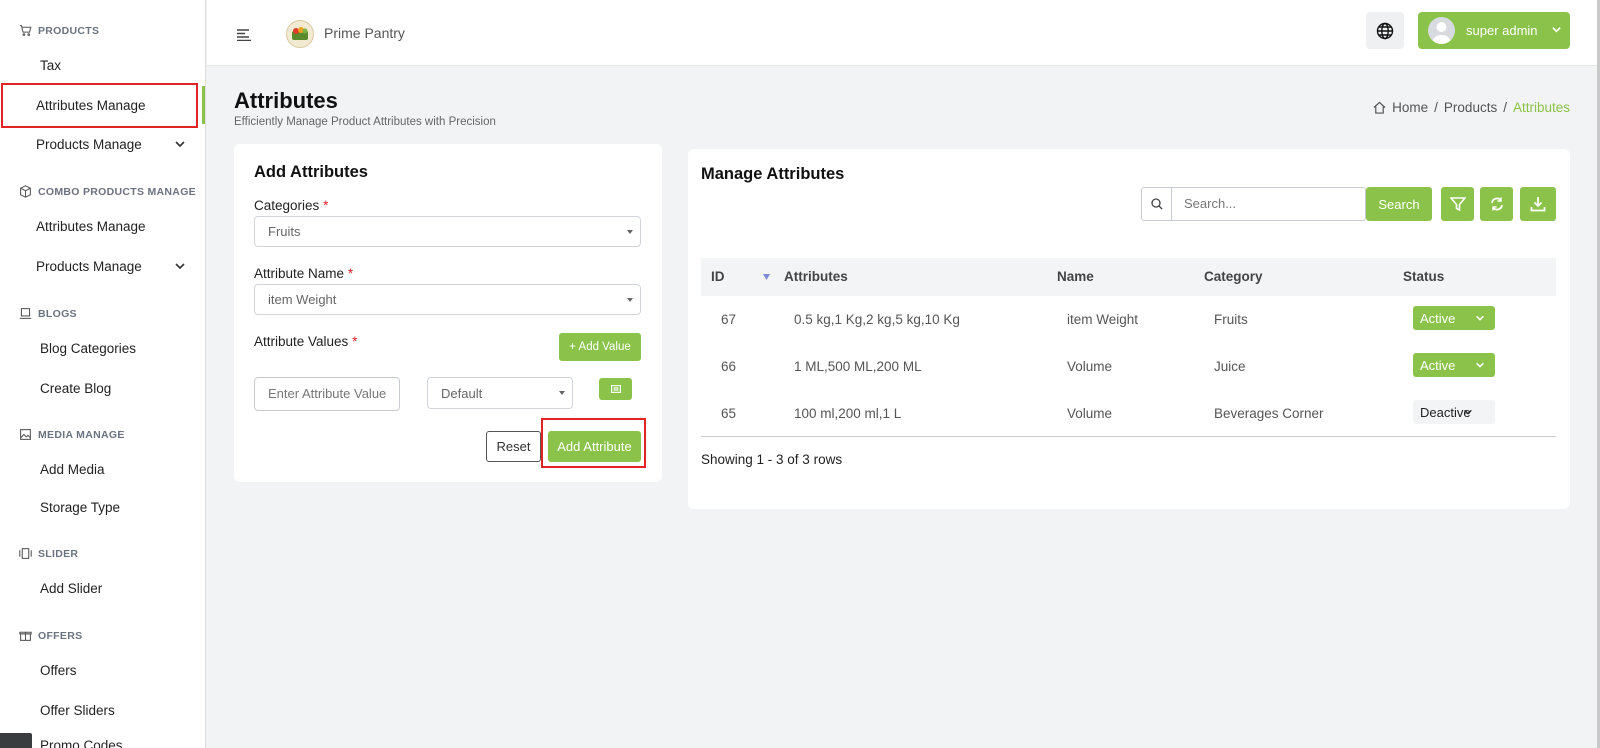 The width and height of the screenshot is (1600, 748). What do you see at coordinates (1233, 276) in the screenshot?
I see `column-header-category: Category` at bounding box center [1233, 276].